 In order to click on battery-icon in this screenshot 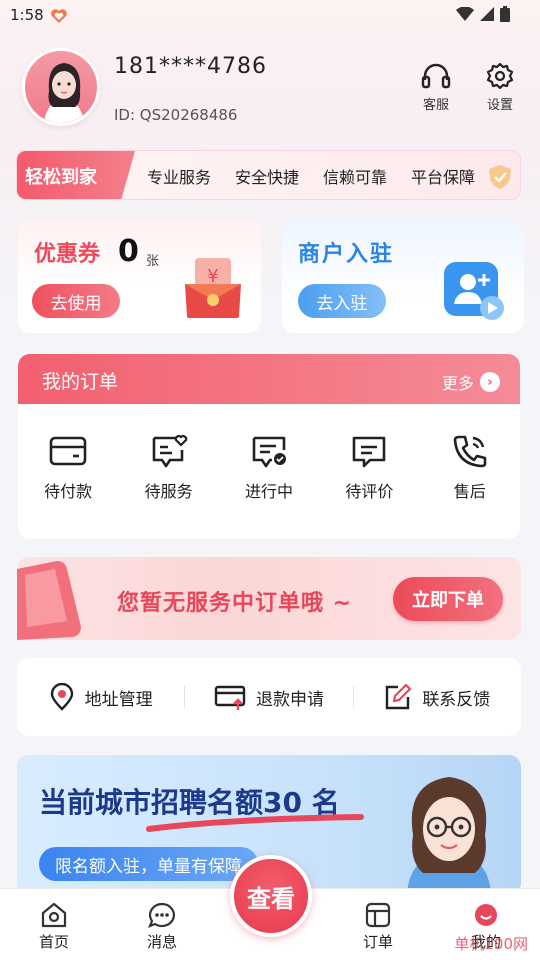, I will do `click(505, 14)`.